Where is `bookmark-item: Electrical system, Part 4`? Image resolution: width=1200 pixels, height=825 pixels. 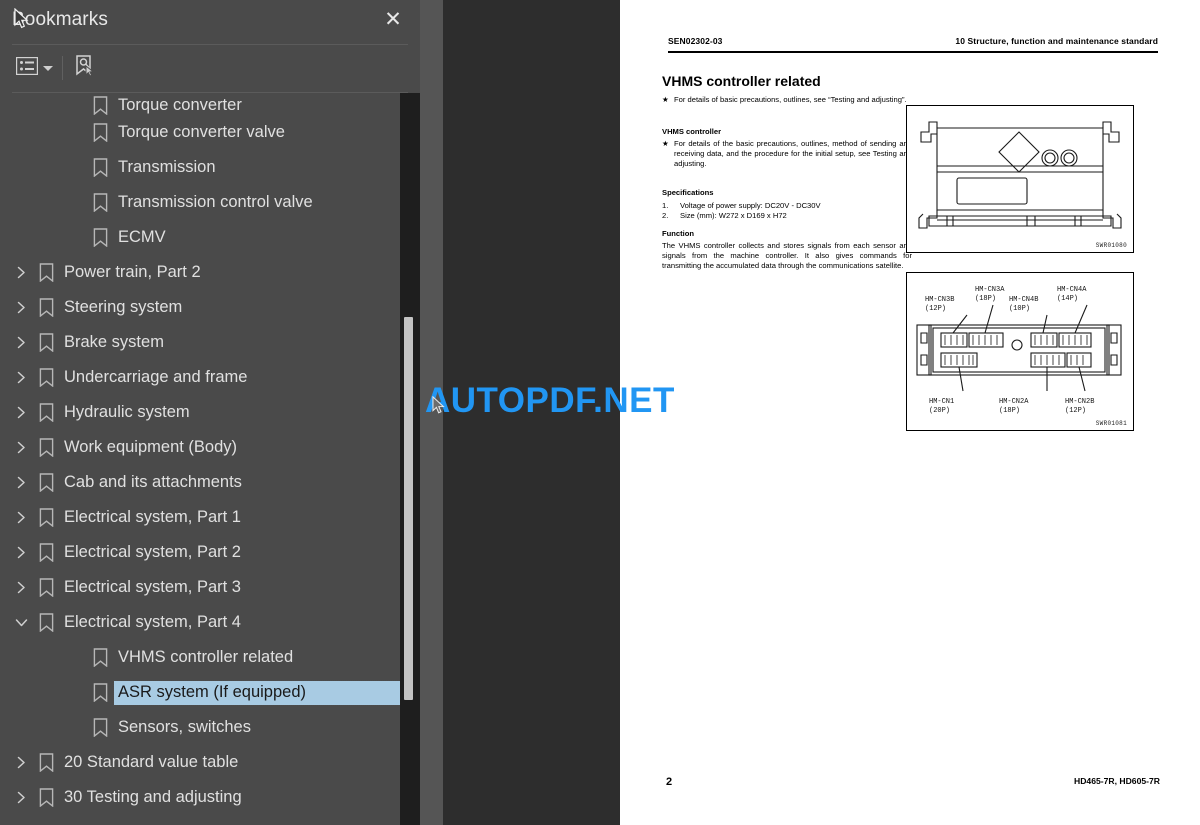
bookmark-item: Electrical system, Part 4 is located at coordinates (200, 622).